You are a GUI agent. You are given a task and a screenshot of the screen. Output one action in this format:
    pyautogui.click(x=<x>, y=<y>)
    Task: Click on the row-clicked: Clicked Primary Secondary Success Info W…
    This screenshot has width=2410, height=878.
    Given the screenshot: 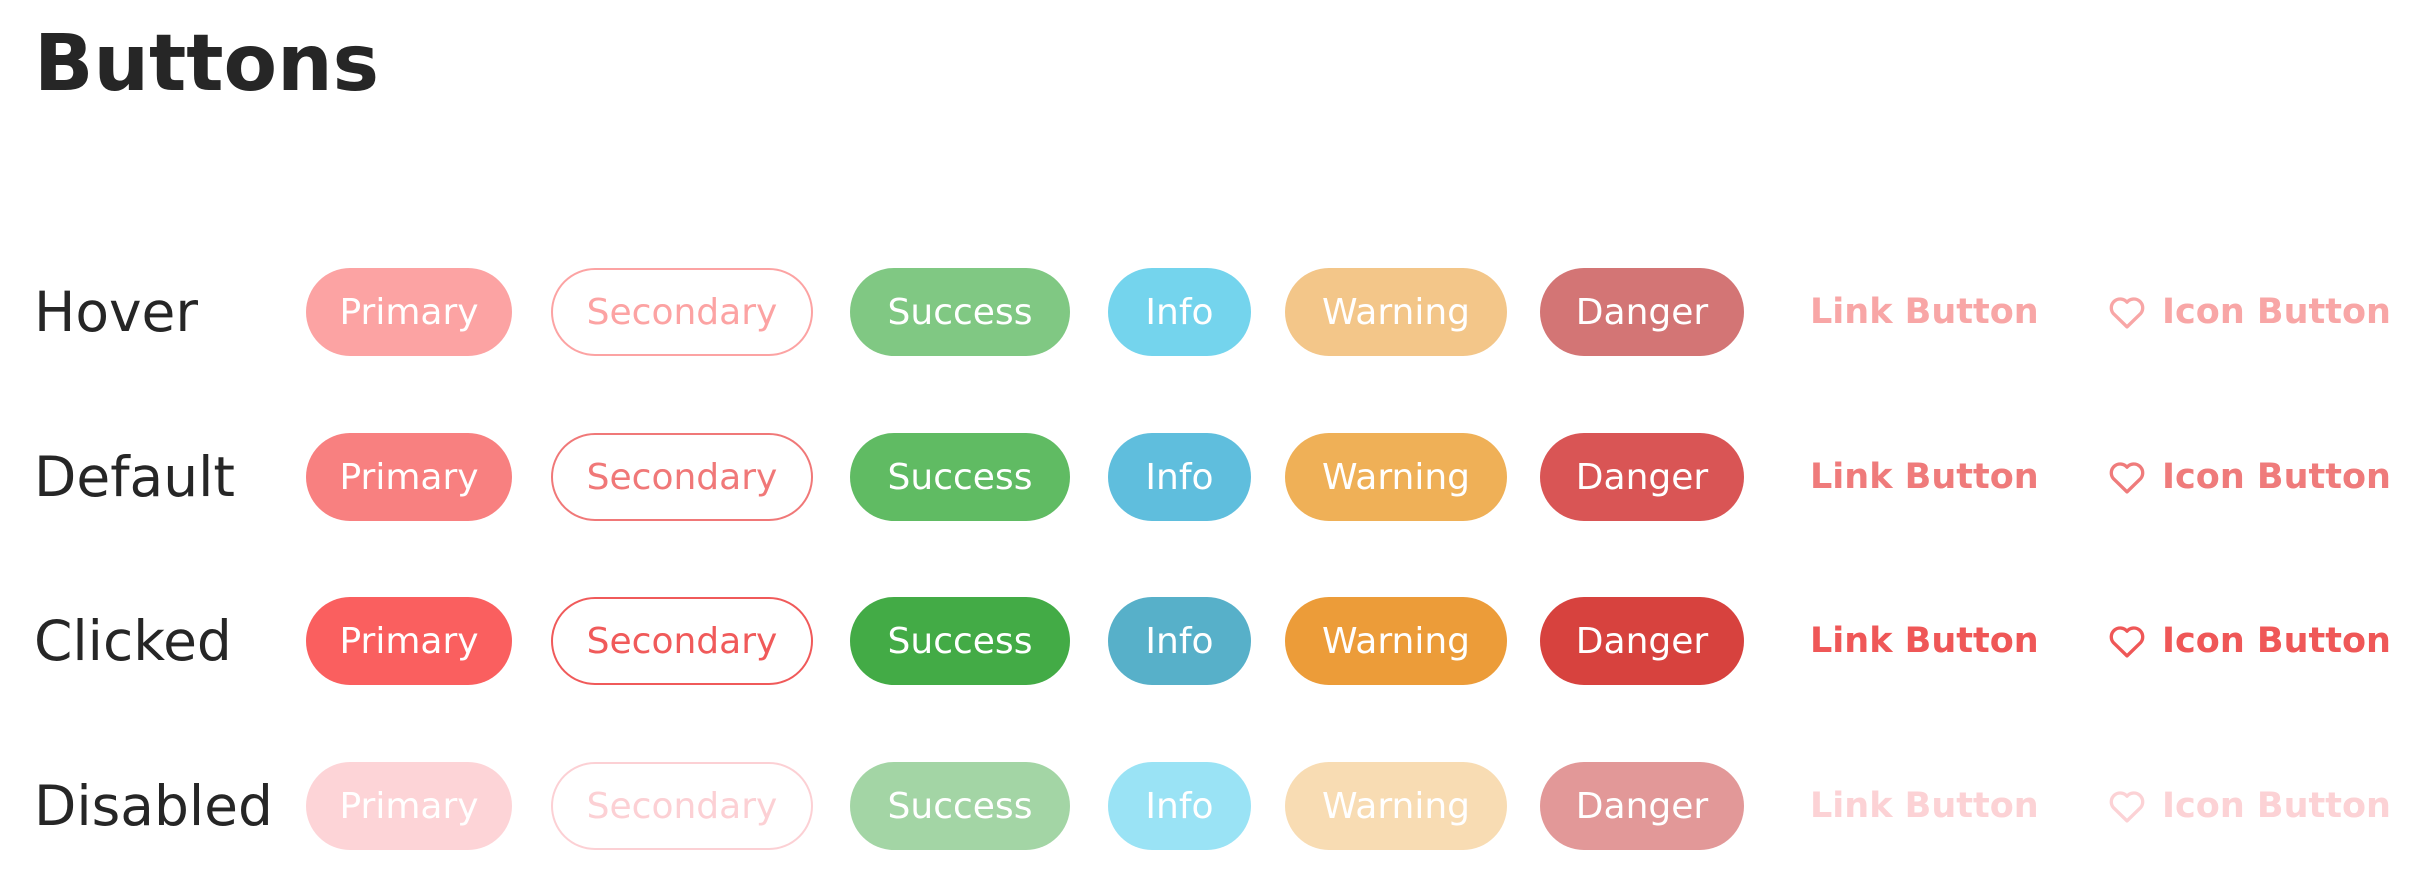 What is the action you would take?
    pyautogui.click(x=1205, y=641)
    